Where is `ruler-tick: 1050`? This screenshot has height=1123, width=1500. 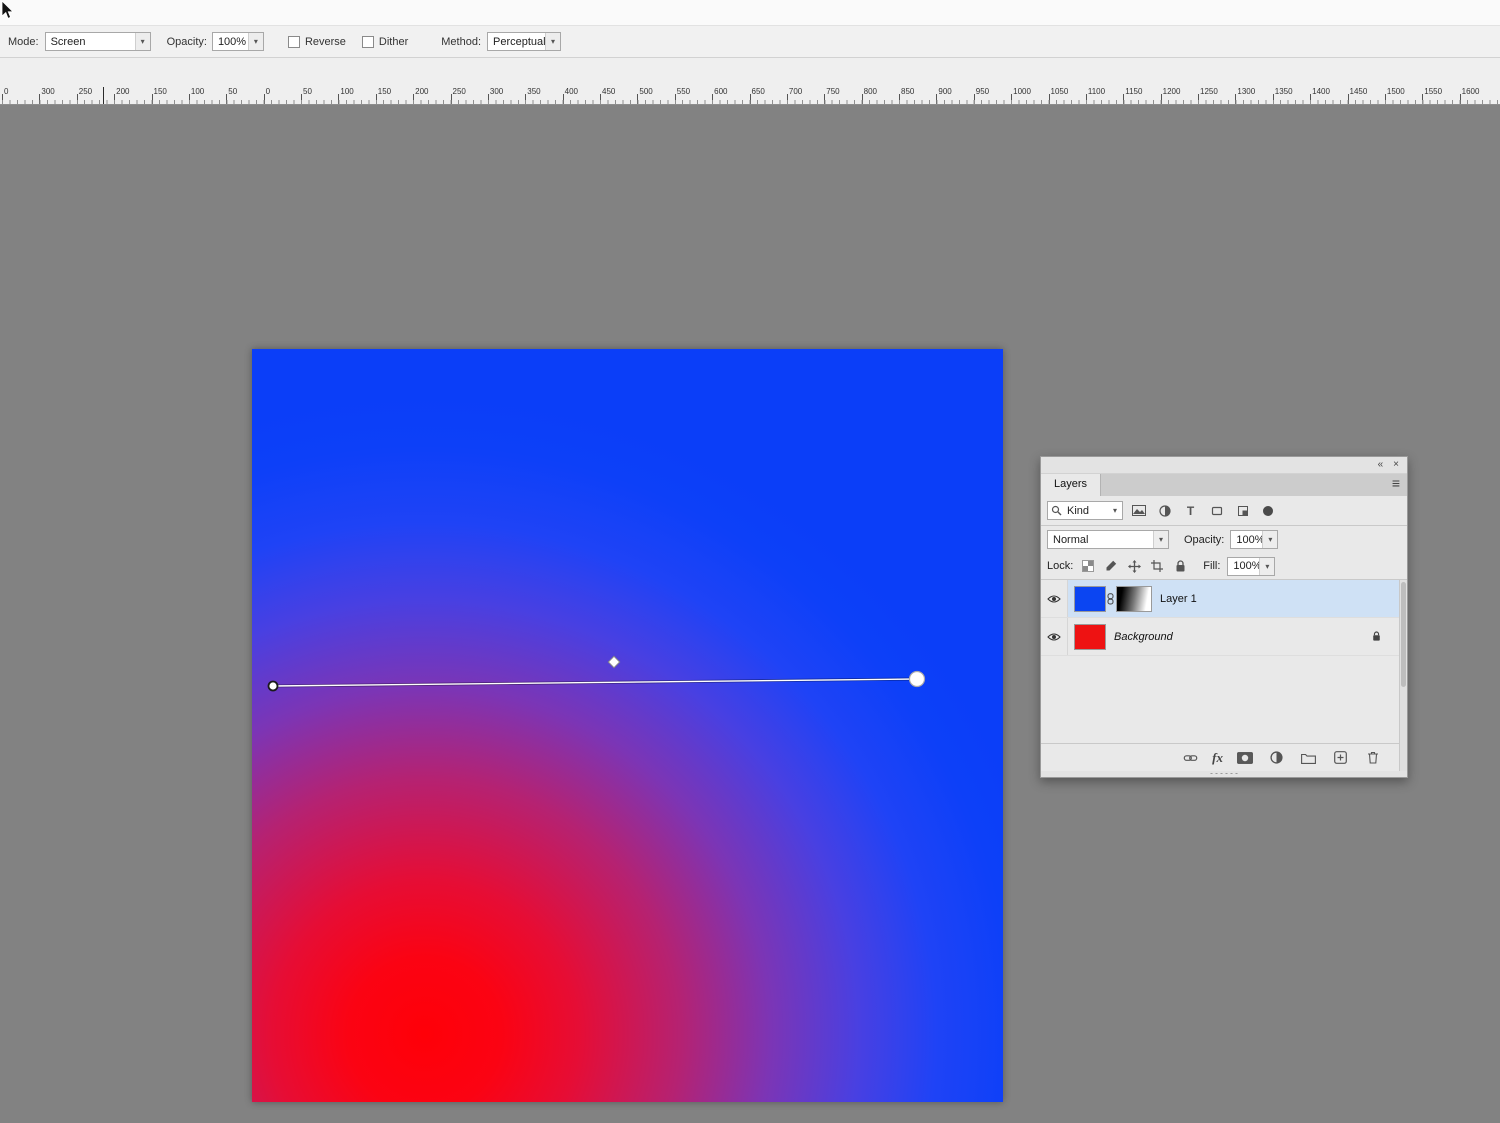 ruler-tick: 1050 is located at coordinates (1058, 95).